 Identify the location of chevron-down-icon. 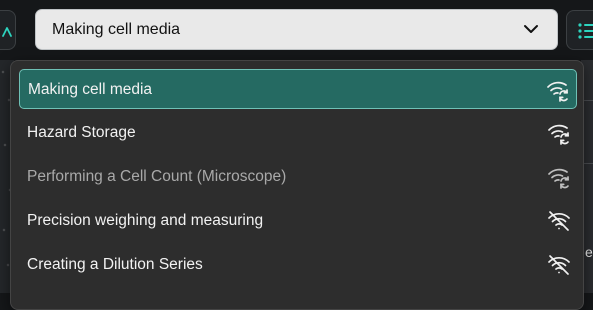
(531, 29).